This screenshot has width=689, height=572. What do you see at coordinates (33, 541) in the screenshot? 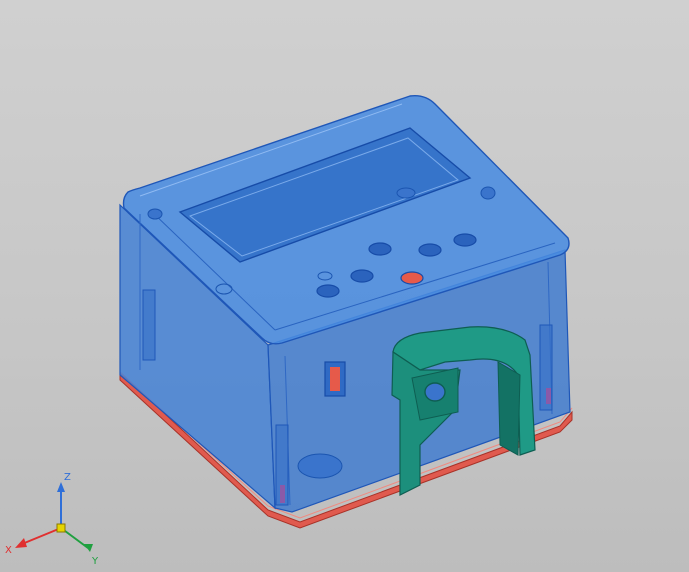
I see `x-axis-arrow: X` at bounding box center [33, 541].